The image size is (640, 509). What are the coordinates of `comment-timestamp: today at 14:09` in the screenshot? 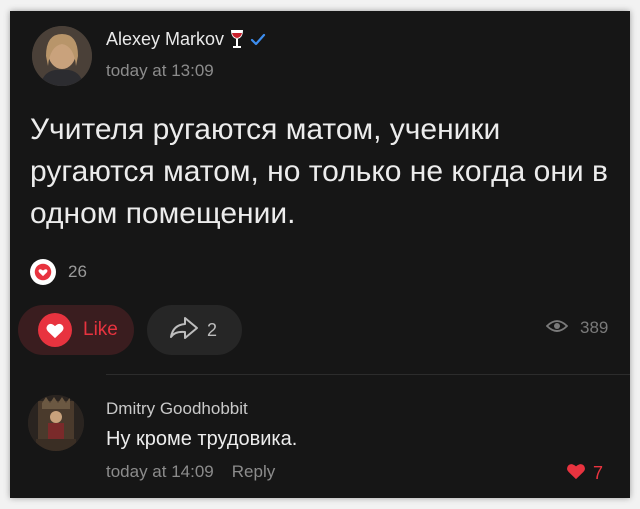 It's located at (160, 471).